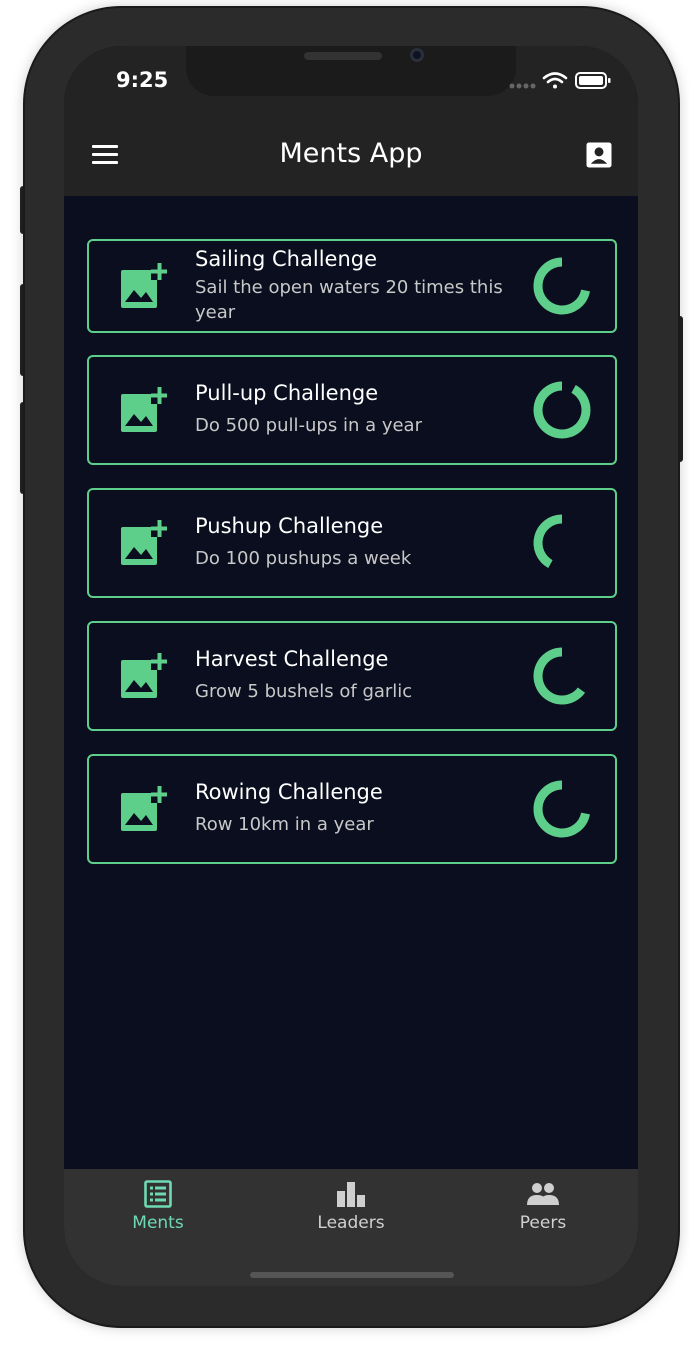 The image size is (689, 1352). I want to click on home-indicator, so click(352, 1275).